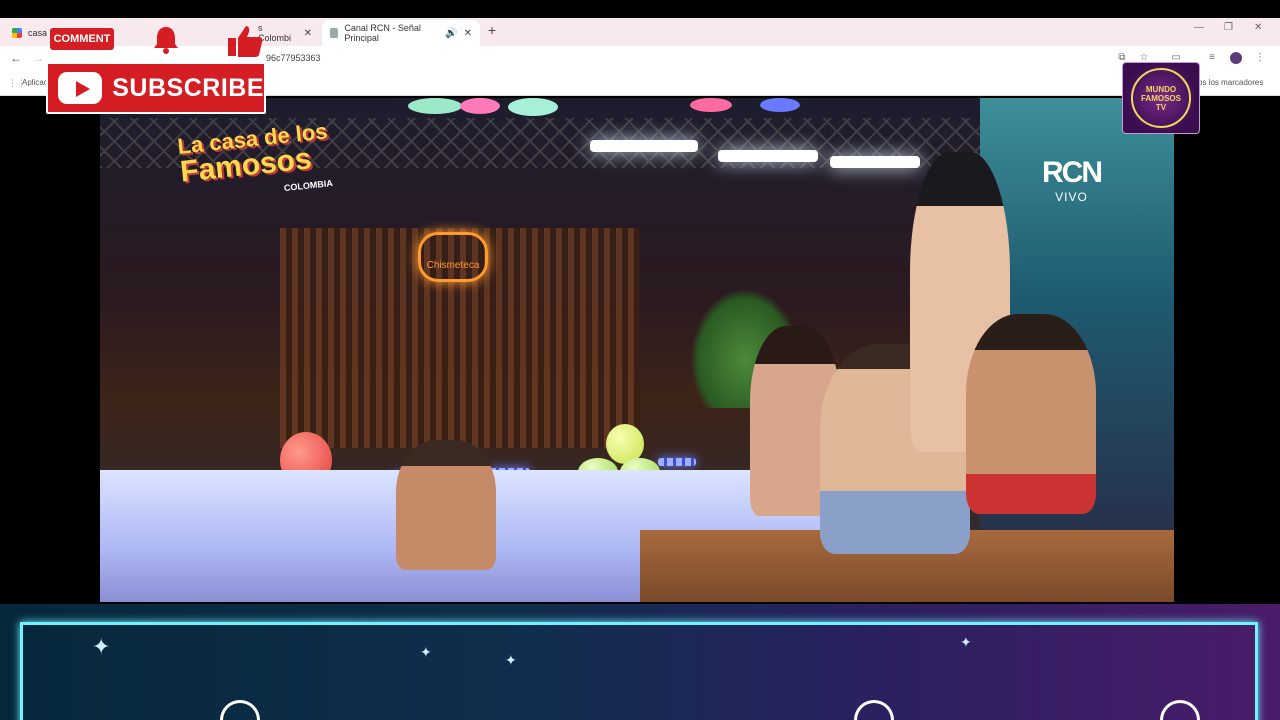 The image size is (1280, 720). Describe the element at coordinates (1199, 27) in the screenshot. I see `minimize-icon: —` at that location.